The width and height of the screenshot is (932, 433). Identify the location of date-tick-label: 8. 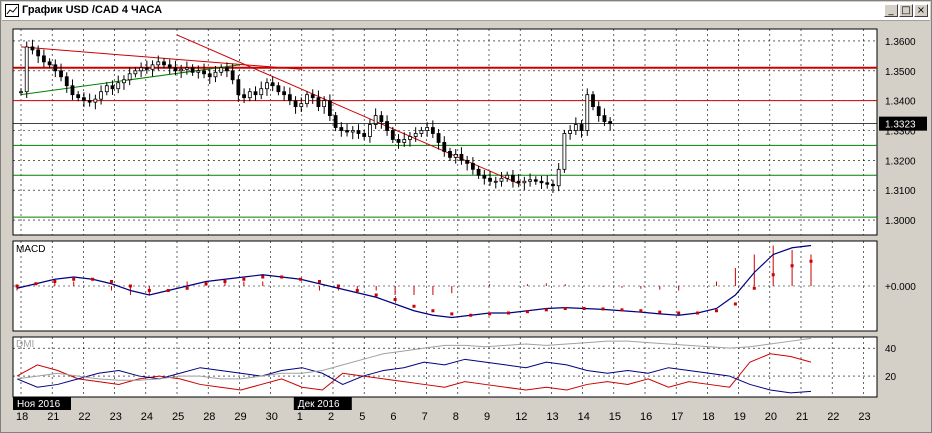
(456, 417).